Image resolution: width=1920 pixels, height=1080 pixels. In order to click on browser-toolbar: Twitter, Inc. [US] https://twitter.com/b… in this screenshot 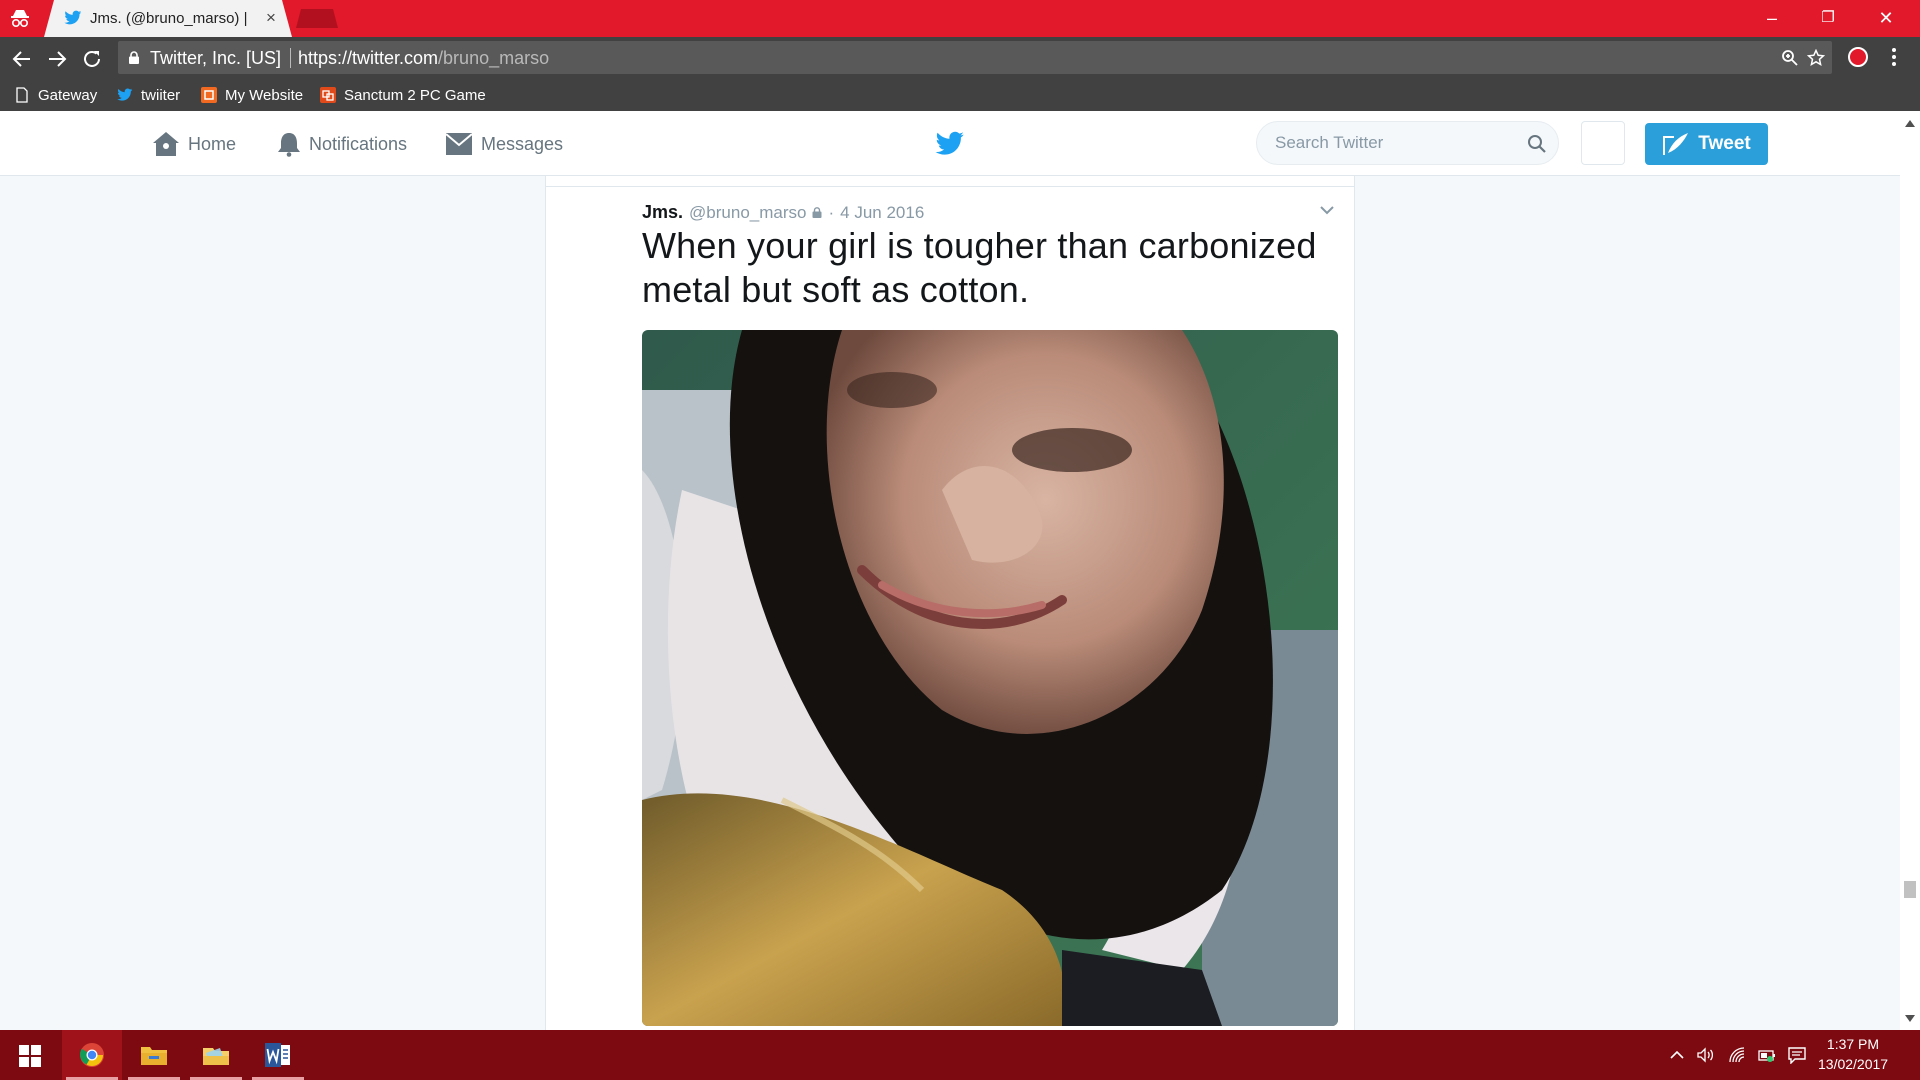, I will do `click(960, 58)`.